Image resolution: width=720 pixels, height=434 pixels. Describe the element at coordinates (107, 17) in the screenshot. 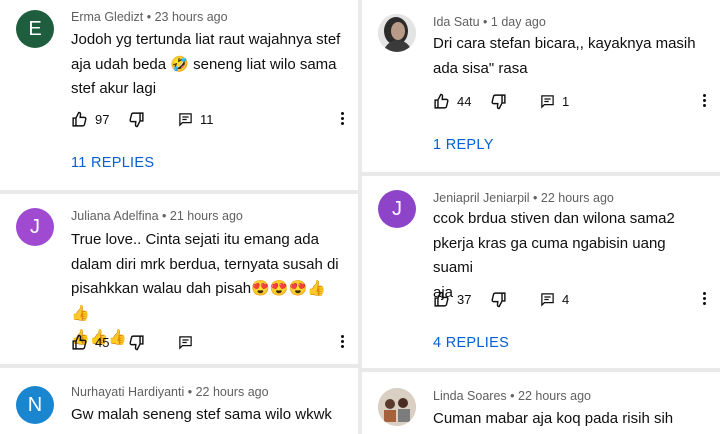

I see `comment-author: Erma Gledizt` at that location.